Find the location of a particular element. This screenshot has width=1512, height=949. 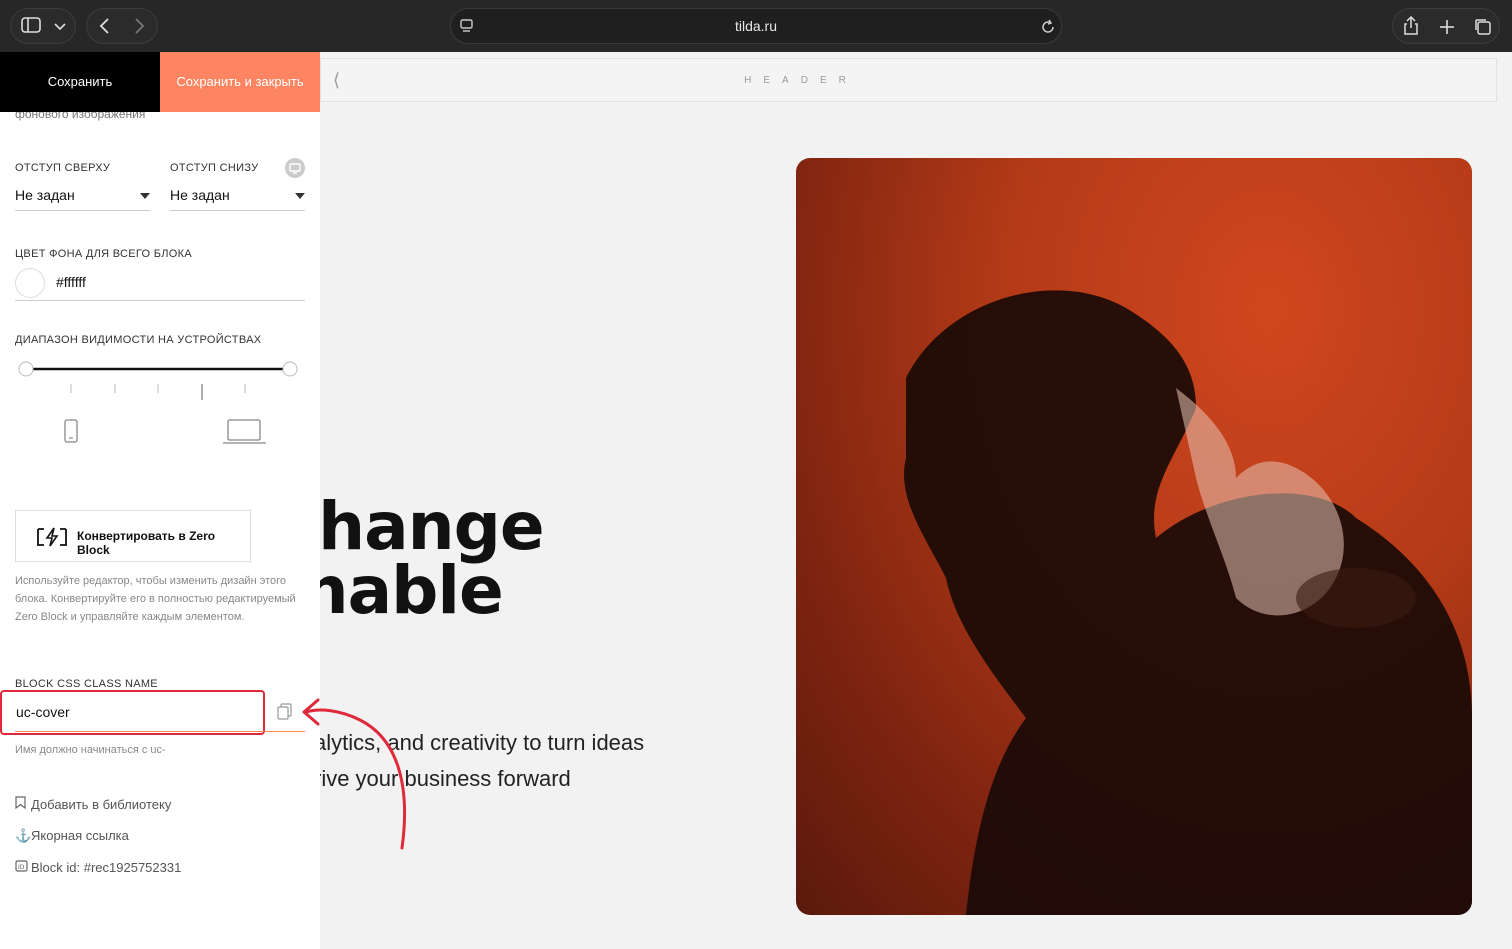

sidebar-toggle-button is located at coordinates (43, 26).